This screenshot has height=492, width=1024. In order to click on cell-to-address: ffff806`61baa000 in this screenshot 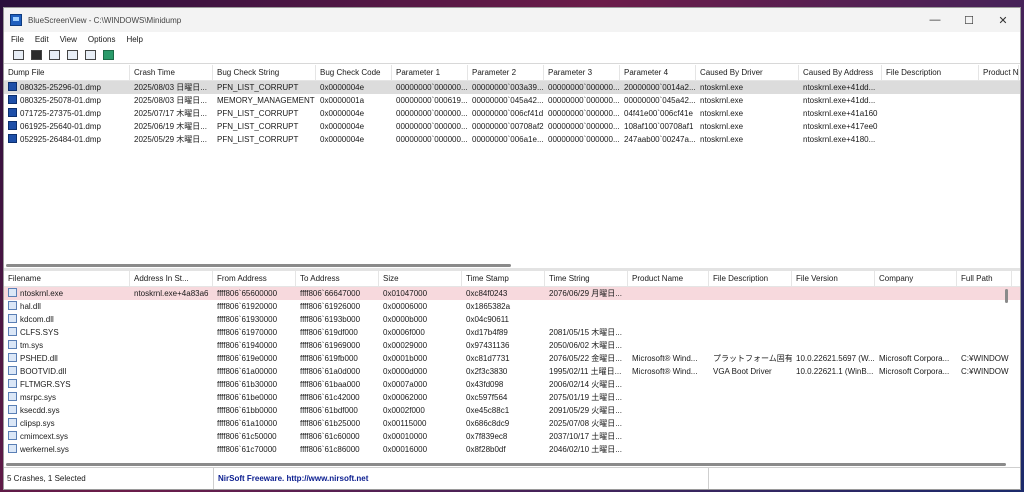, I will do `click(330, 384)`.